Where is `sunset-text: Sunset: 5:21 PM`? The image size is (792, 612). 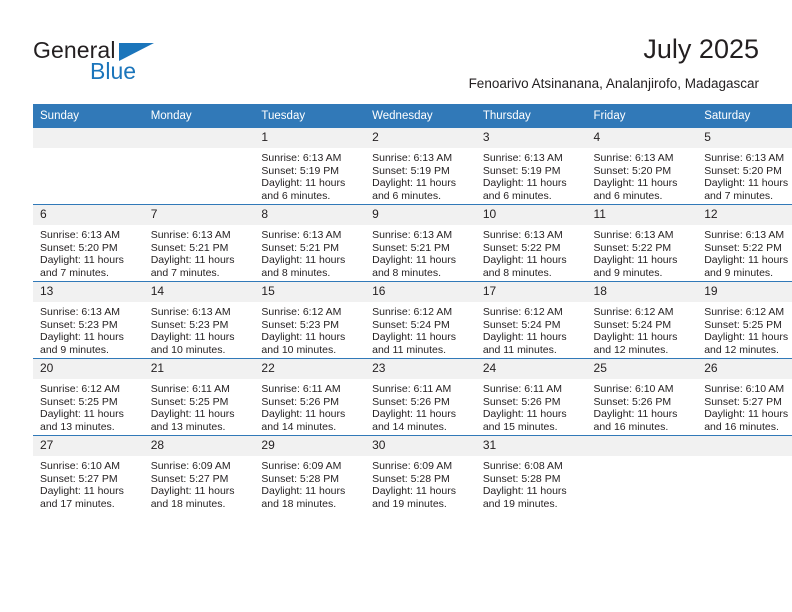 sunset-text: Sunset: 5:21 PM is located at coordinates (300, 247).